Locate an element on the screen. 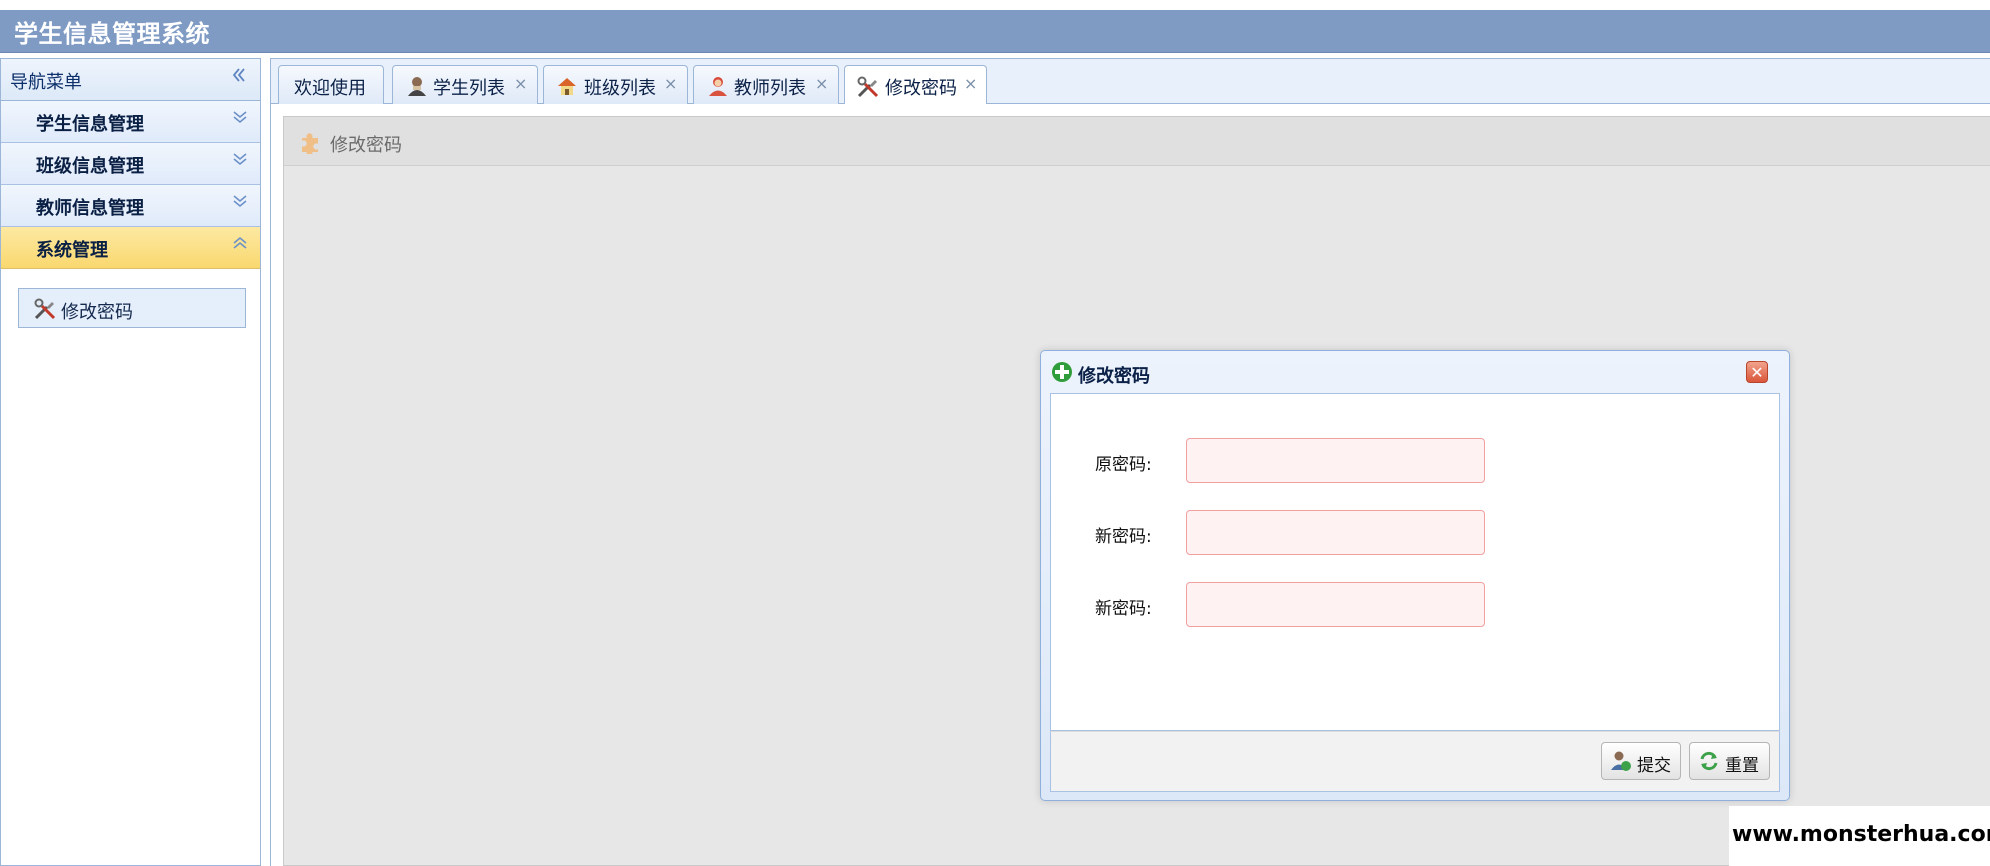 Image resolution: width=1990 pixels, height=866 pixels. form-row-confirm-password: 新密码: is located at coordinates (1416, 605).